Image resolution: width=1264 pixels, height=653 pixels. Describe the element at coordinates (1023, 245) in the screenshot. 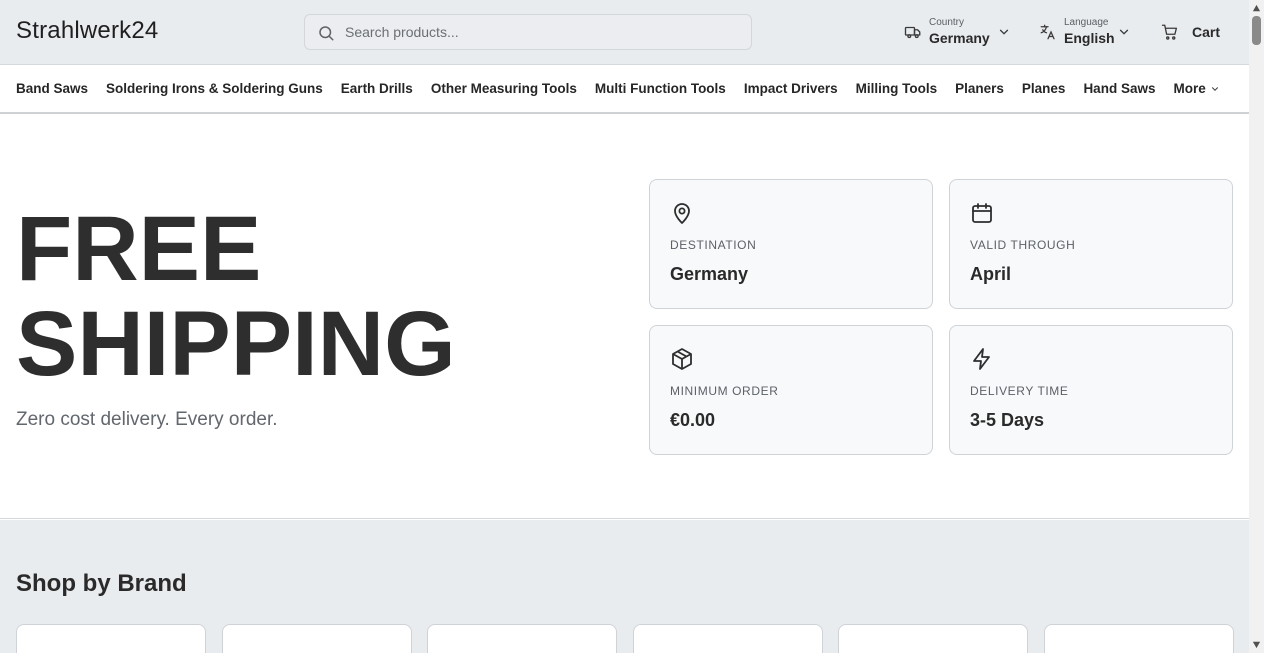

I see `card-label: VALID THROUGH` at that location.